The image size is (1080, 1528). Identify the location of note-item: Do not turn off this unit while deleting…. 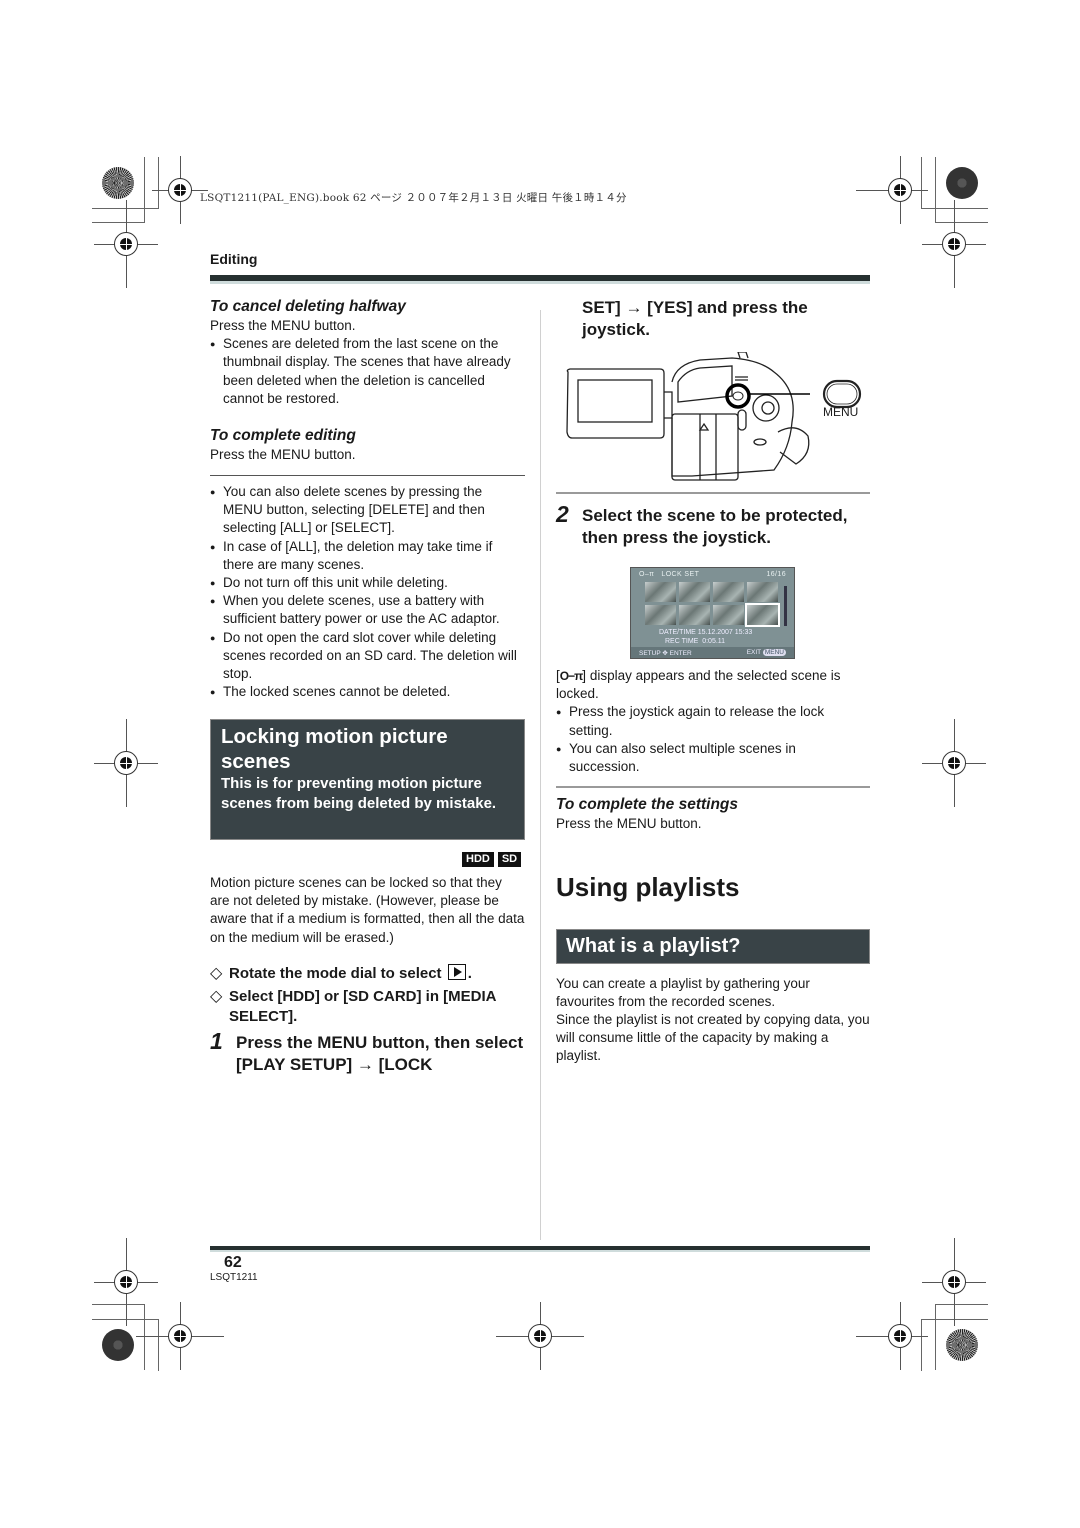
(367, 583).